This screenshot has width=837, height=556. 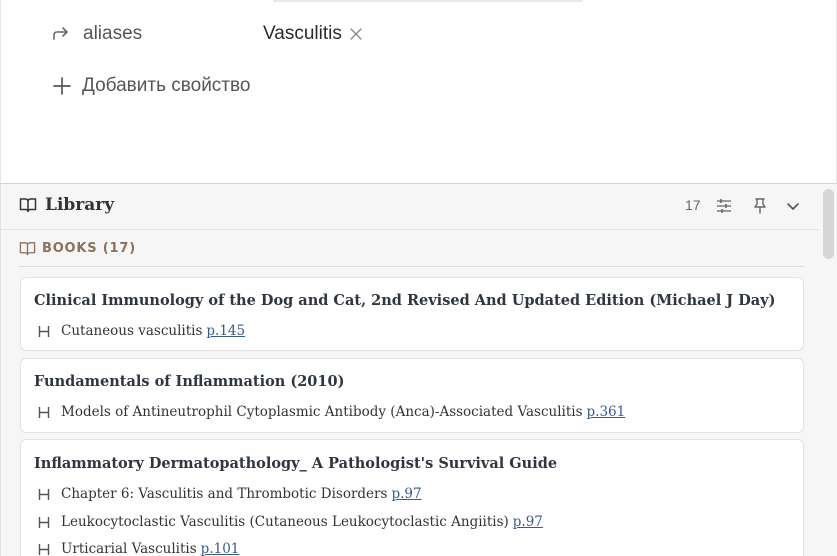 I want to click on library-title-wrap: Library, so click(x=66, y=205).